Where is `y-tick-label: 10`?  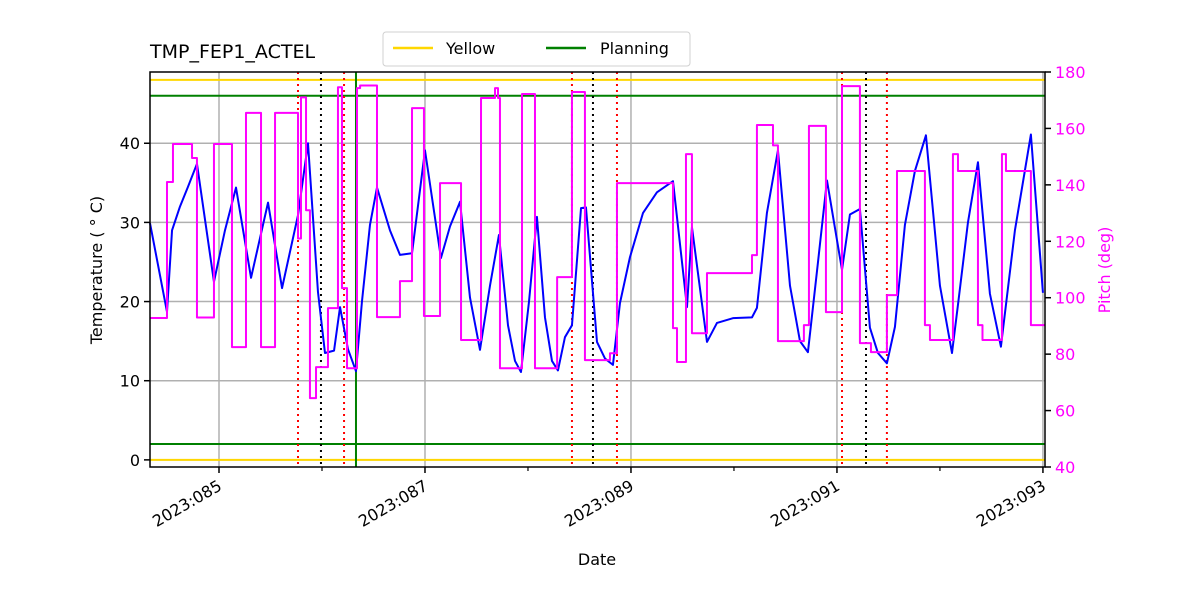
y-tick-label: 10 is located at coordinates (130, 381).